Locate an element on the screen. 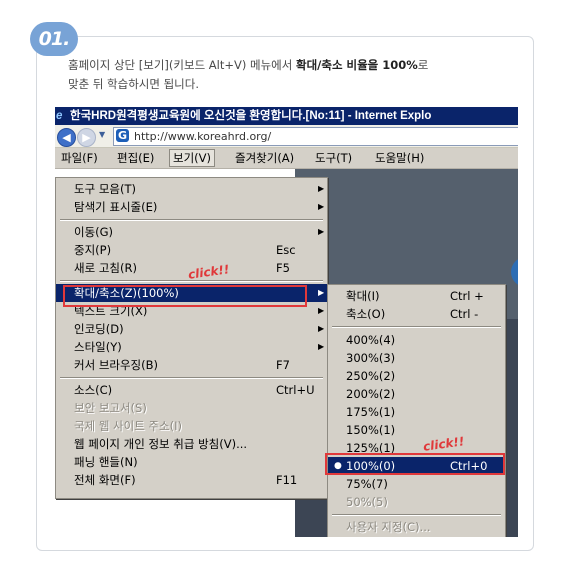  zoom-submenu-item: 50%(5) is located at coordinates (367, 502).